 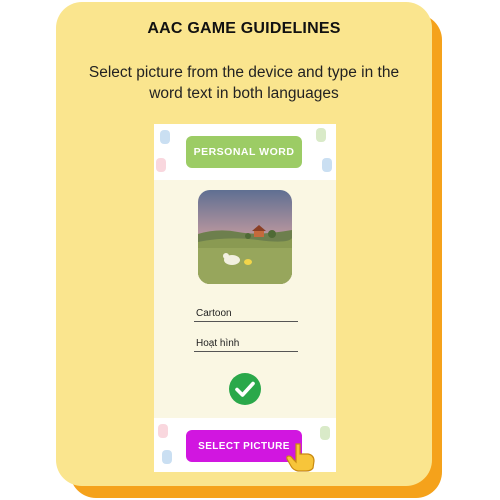 I want to click on vietnamese-word-field: Hoạt hình, so click(x=246, y=345).